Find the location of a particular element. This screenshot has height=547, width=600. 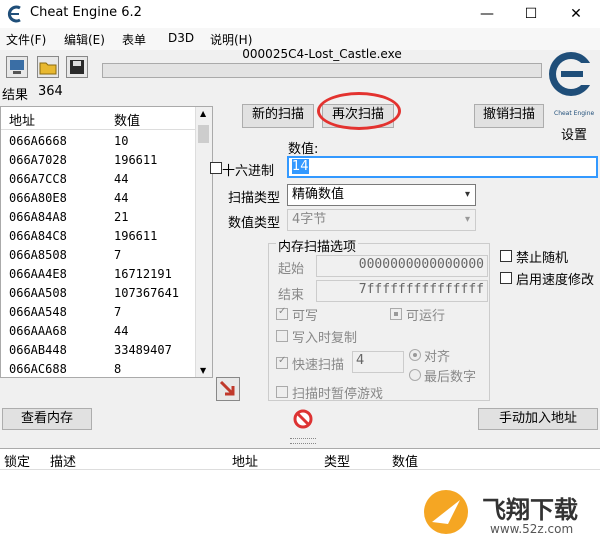

watermark-brand: 飞翔下载 is located at coordinates (530, 510).